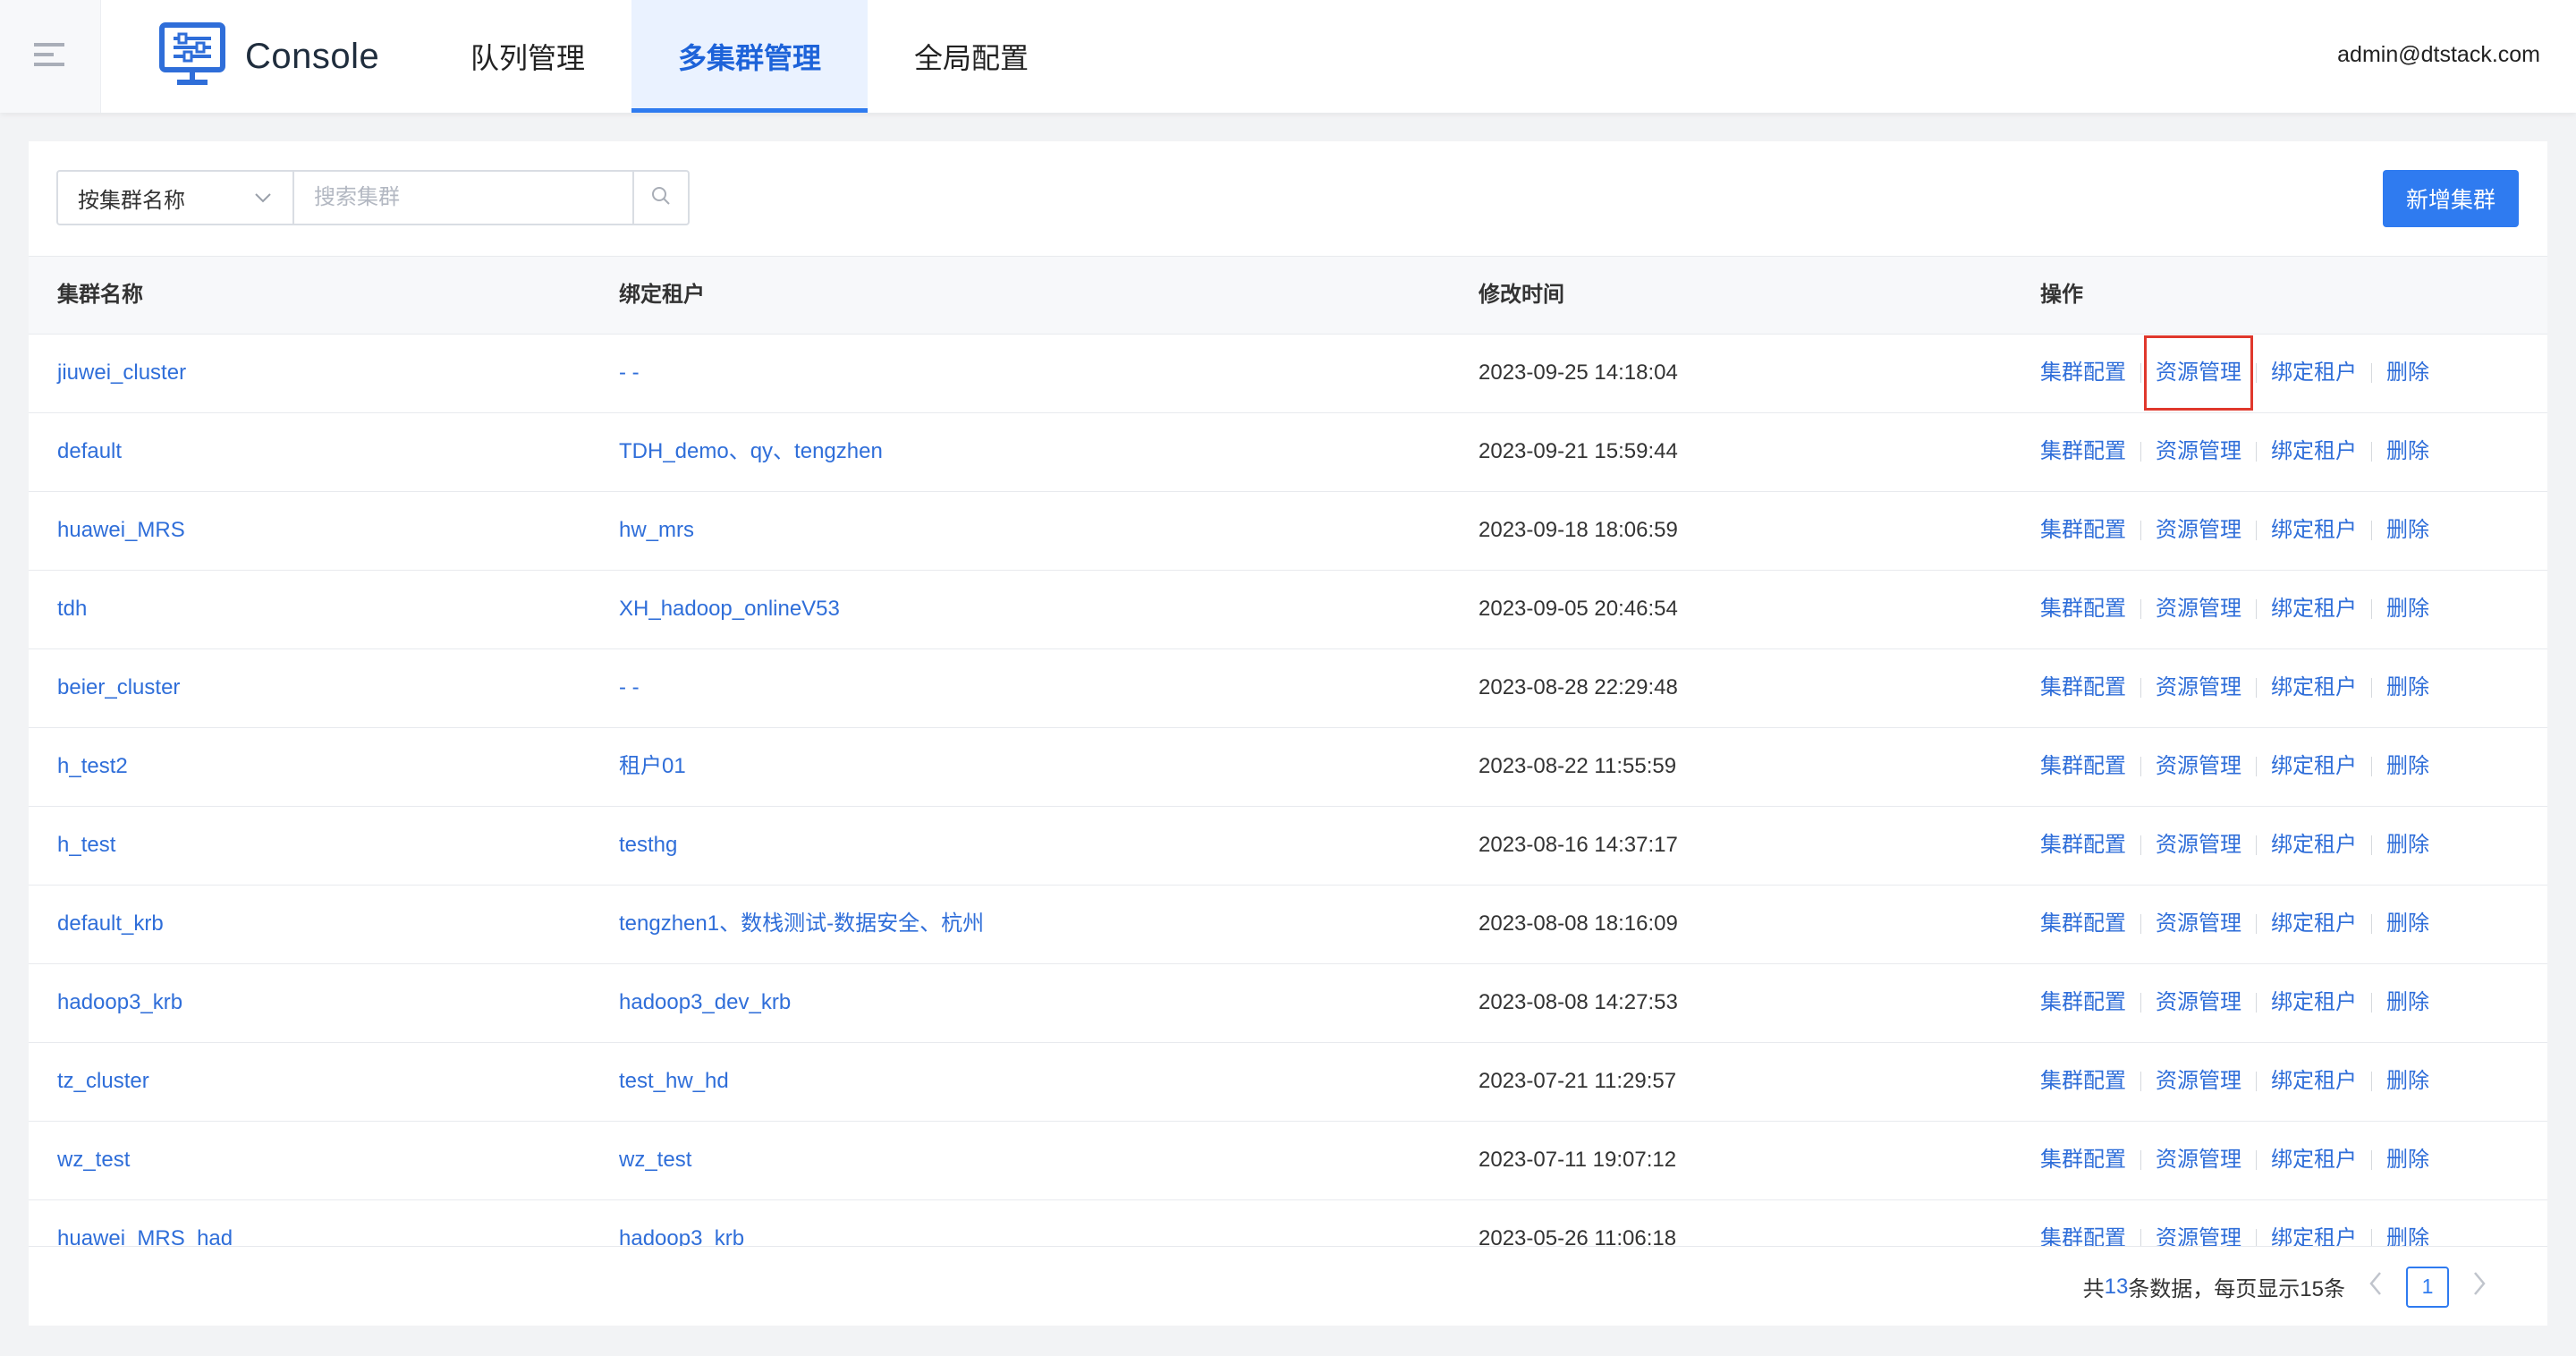 The height and width of the screenshot is (1356, 2576). I want to click on bound-tenants-link: testhg, so click(648, 845).